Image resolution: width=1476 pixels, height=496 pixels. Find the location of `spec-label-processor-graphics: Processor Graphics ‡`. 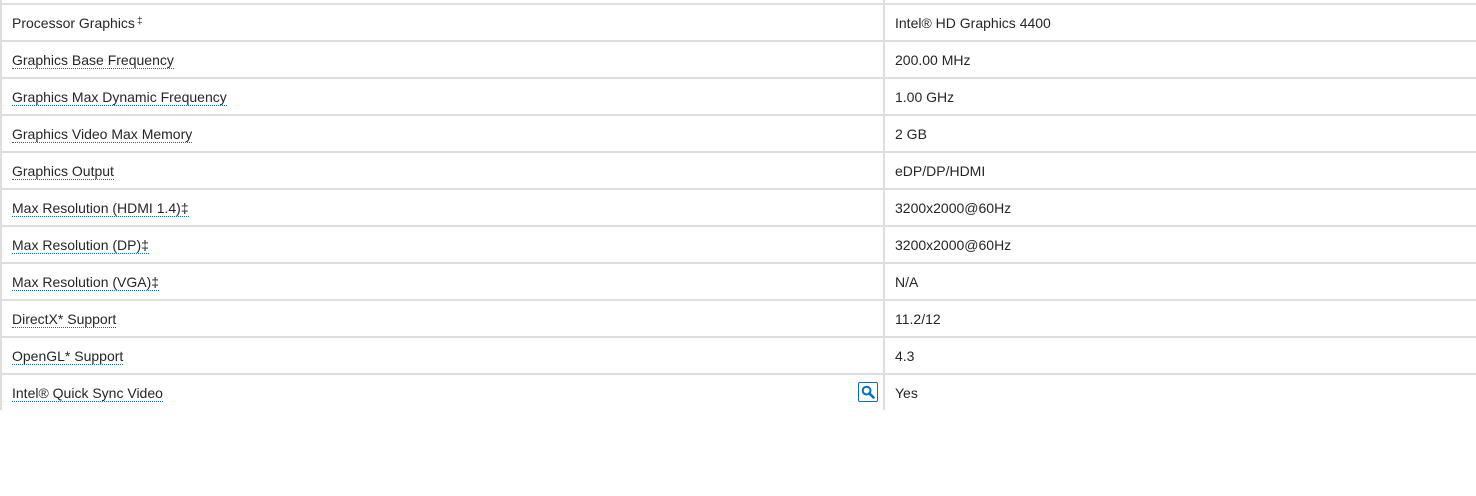

spec-label-processor-graphics: Processor Graphics ‡ is located at coordinates (77, 23).